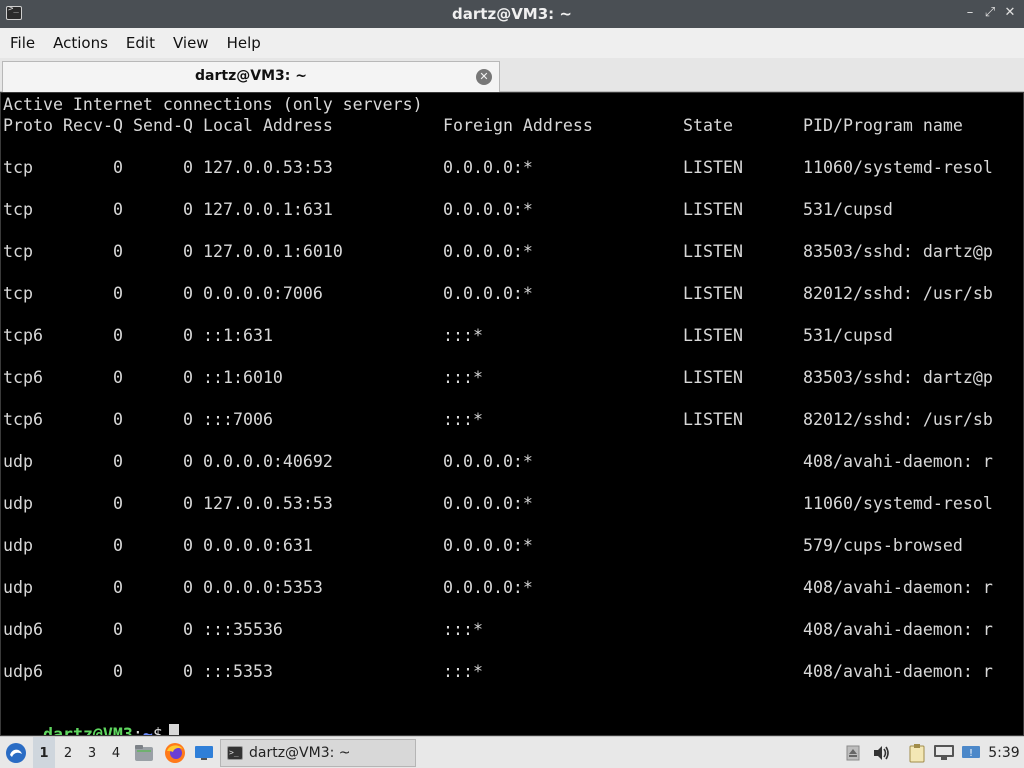 This screenshot has height=768, width=1024. Describe the element at coordinates (512, 75) in the screenshot. I see `tab-bar: dartz@VM3: ~ ✕` at that location.